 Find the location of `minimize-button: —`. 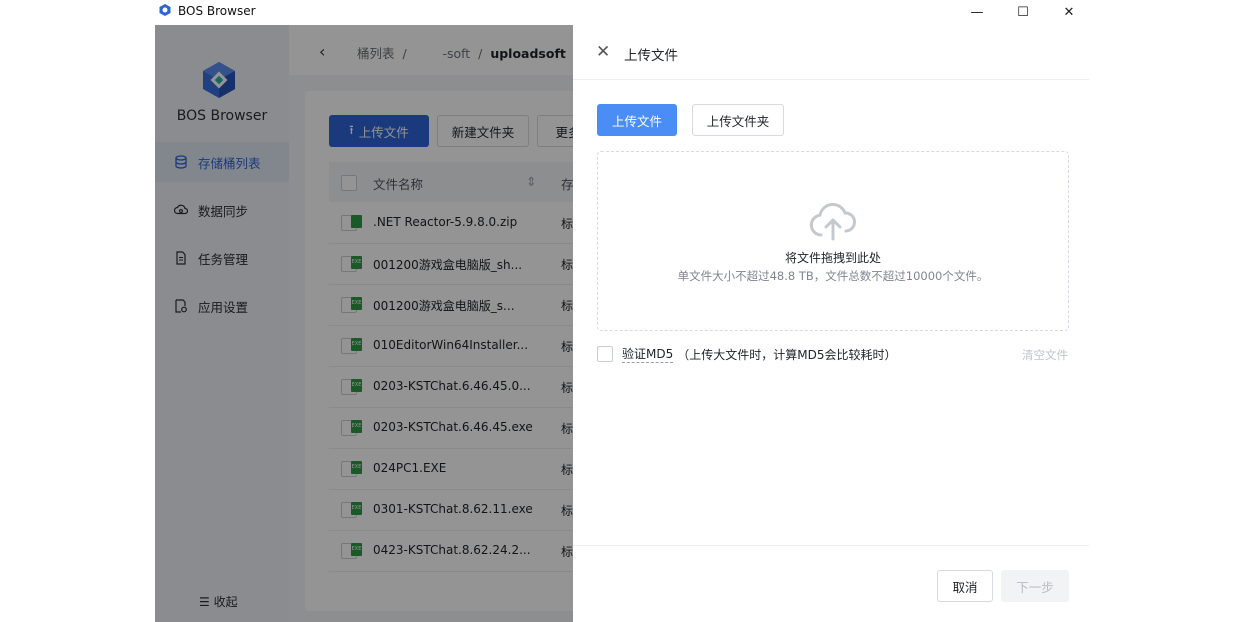

minimize-button: — is located at coordinates (977, 12).